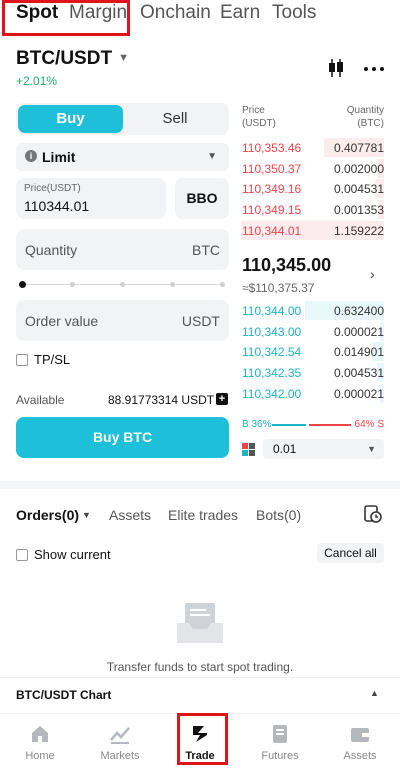  What do you see at coordinates (312, 373) in the screenshot?
I see `bid-row: 110,342.35 0.004531` at bounding box center [312, 373].